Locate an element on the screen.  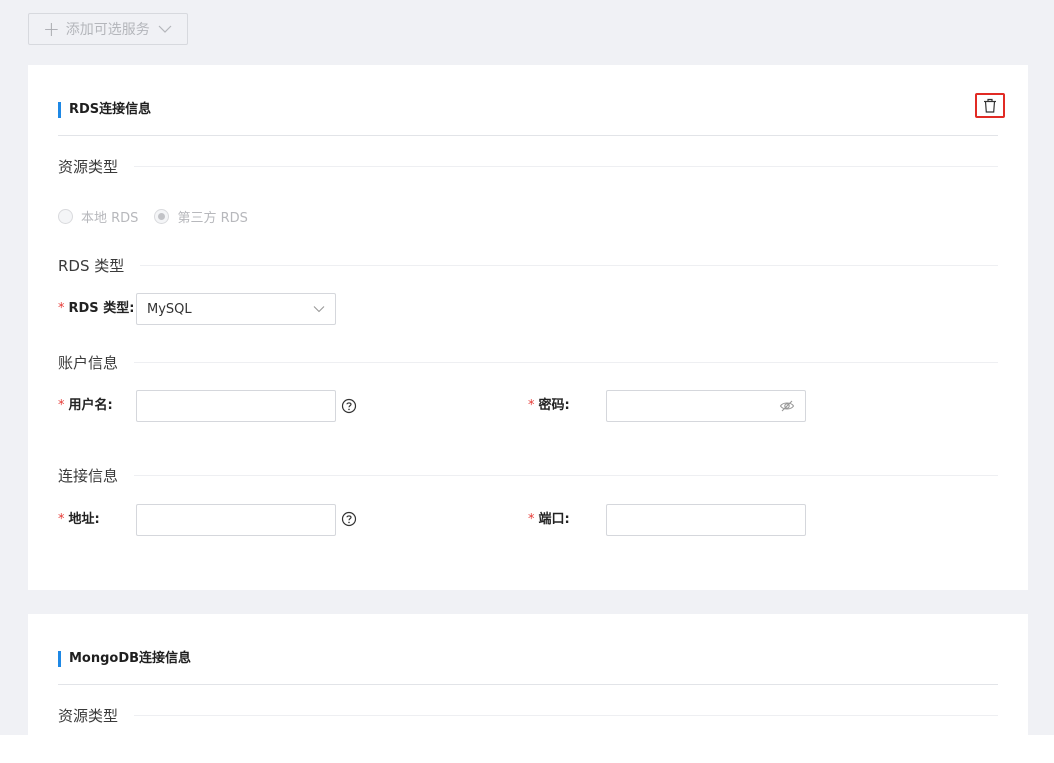
radio-circle-checked is located at coordinates (162, 216).